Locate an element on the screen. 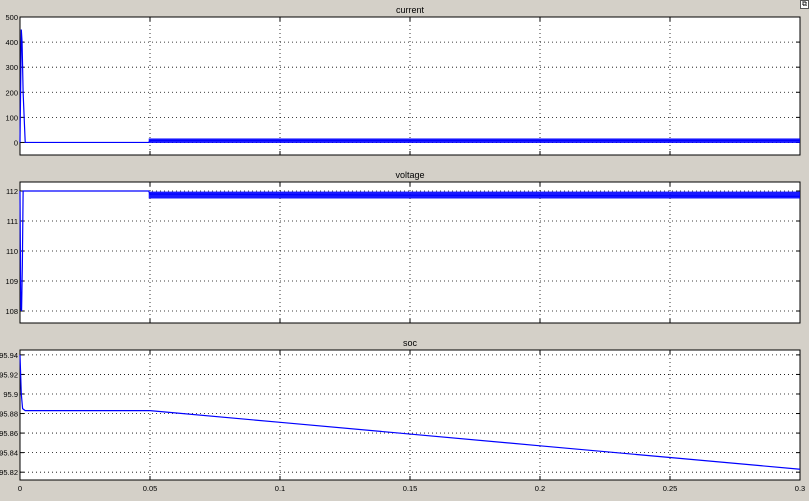 This screenshot has height=501, width=809. y-tick-label: 95.92 is located at coordinates (9, 374).